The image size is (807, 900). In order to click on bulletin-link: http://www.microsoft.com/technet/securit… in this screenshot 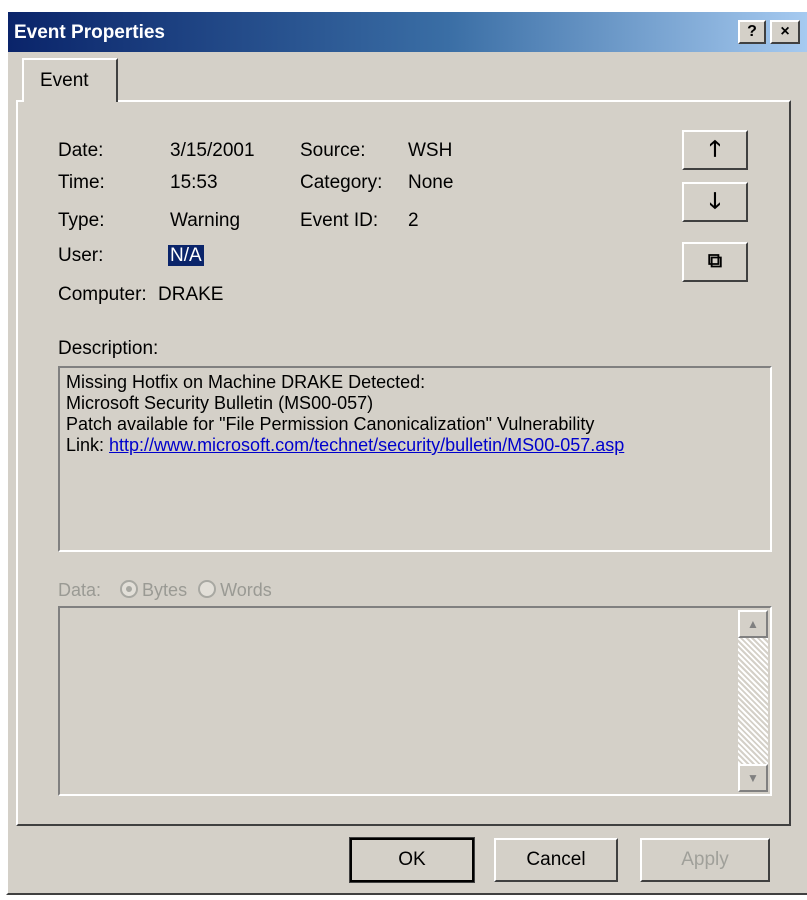, I will do `click(366, 445)`.